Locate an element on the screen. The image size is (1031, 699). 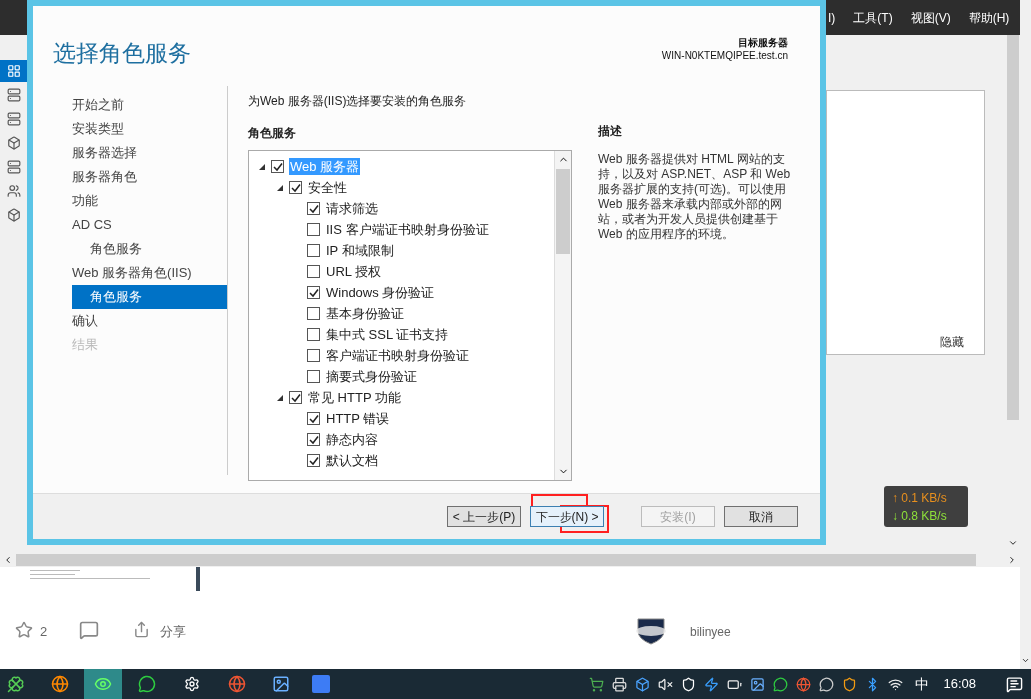
scroll-thumb is located at coordinates (563, 211).